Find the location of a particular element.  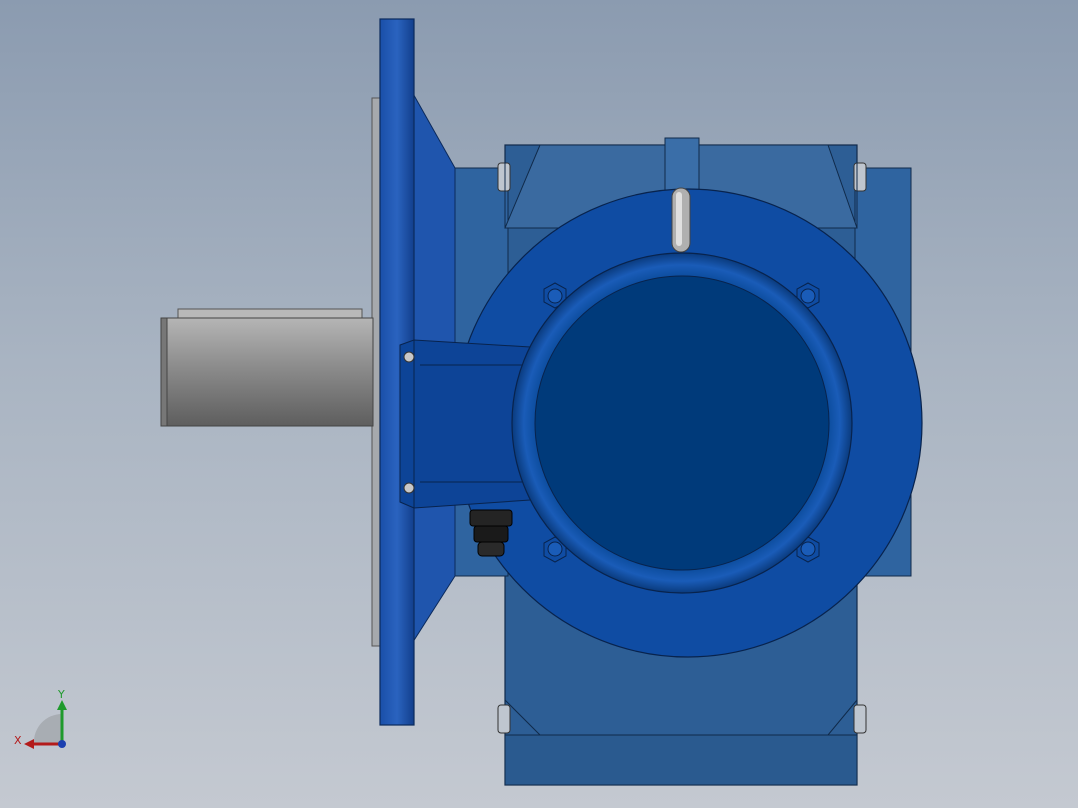

input-bracket is located at coordinates (465, 424).